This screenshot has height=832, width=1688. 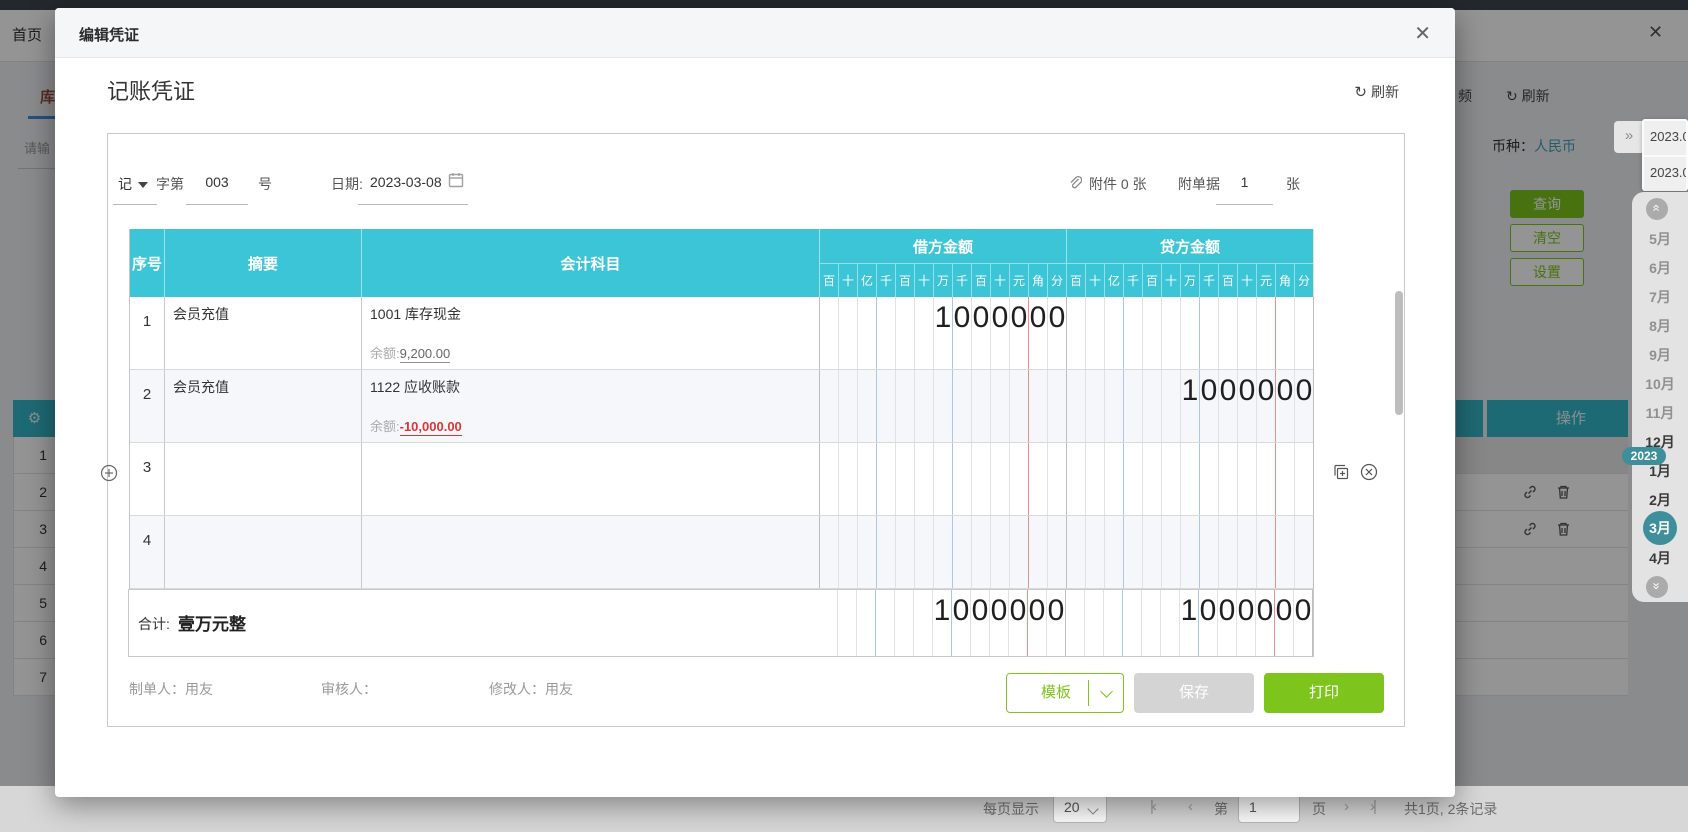 What do you see at coordinates (1065, 693) in the screenshot?
I see `template-button: 模板` at bounding box center [1065, 693].